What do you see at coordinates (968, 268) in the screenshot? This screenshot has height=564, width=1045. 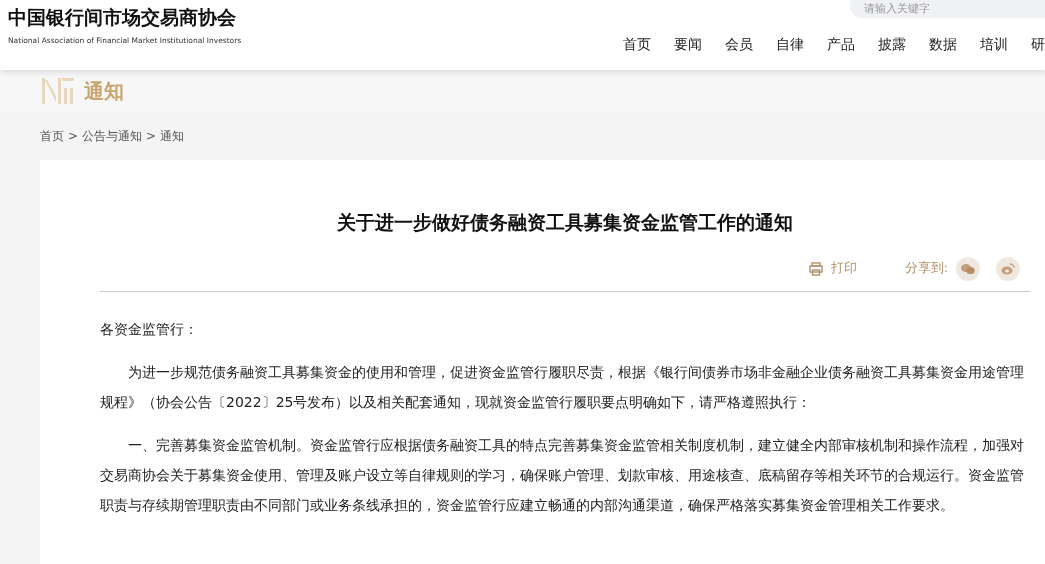 I see `wechat-share-icon` at bounding box center [968, 268].